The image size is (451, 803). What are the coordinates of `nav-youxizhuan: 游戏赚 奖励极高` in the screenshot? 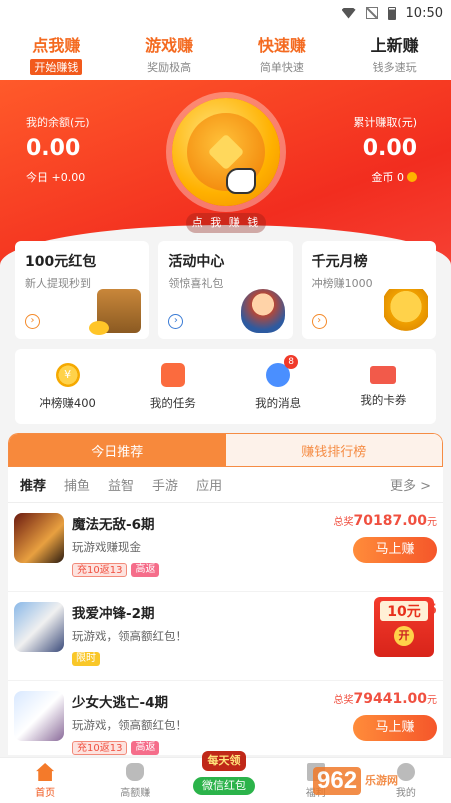 It's located at (169, 53).